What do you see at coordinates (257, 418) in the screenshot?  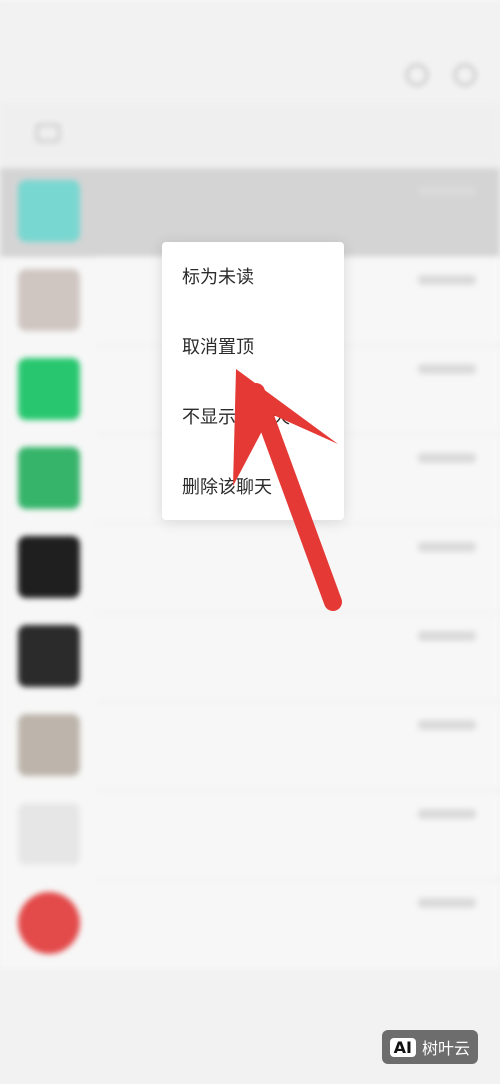 I see `hide-chat-menu-item: 不显示该聊天` at bounding box center [257, 418].